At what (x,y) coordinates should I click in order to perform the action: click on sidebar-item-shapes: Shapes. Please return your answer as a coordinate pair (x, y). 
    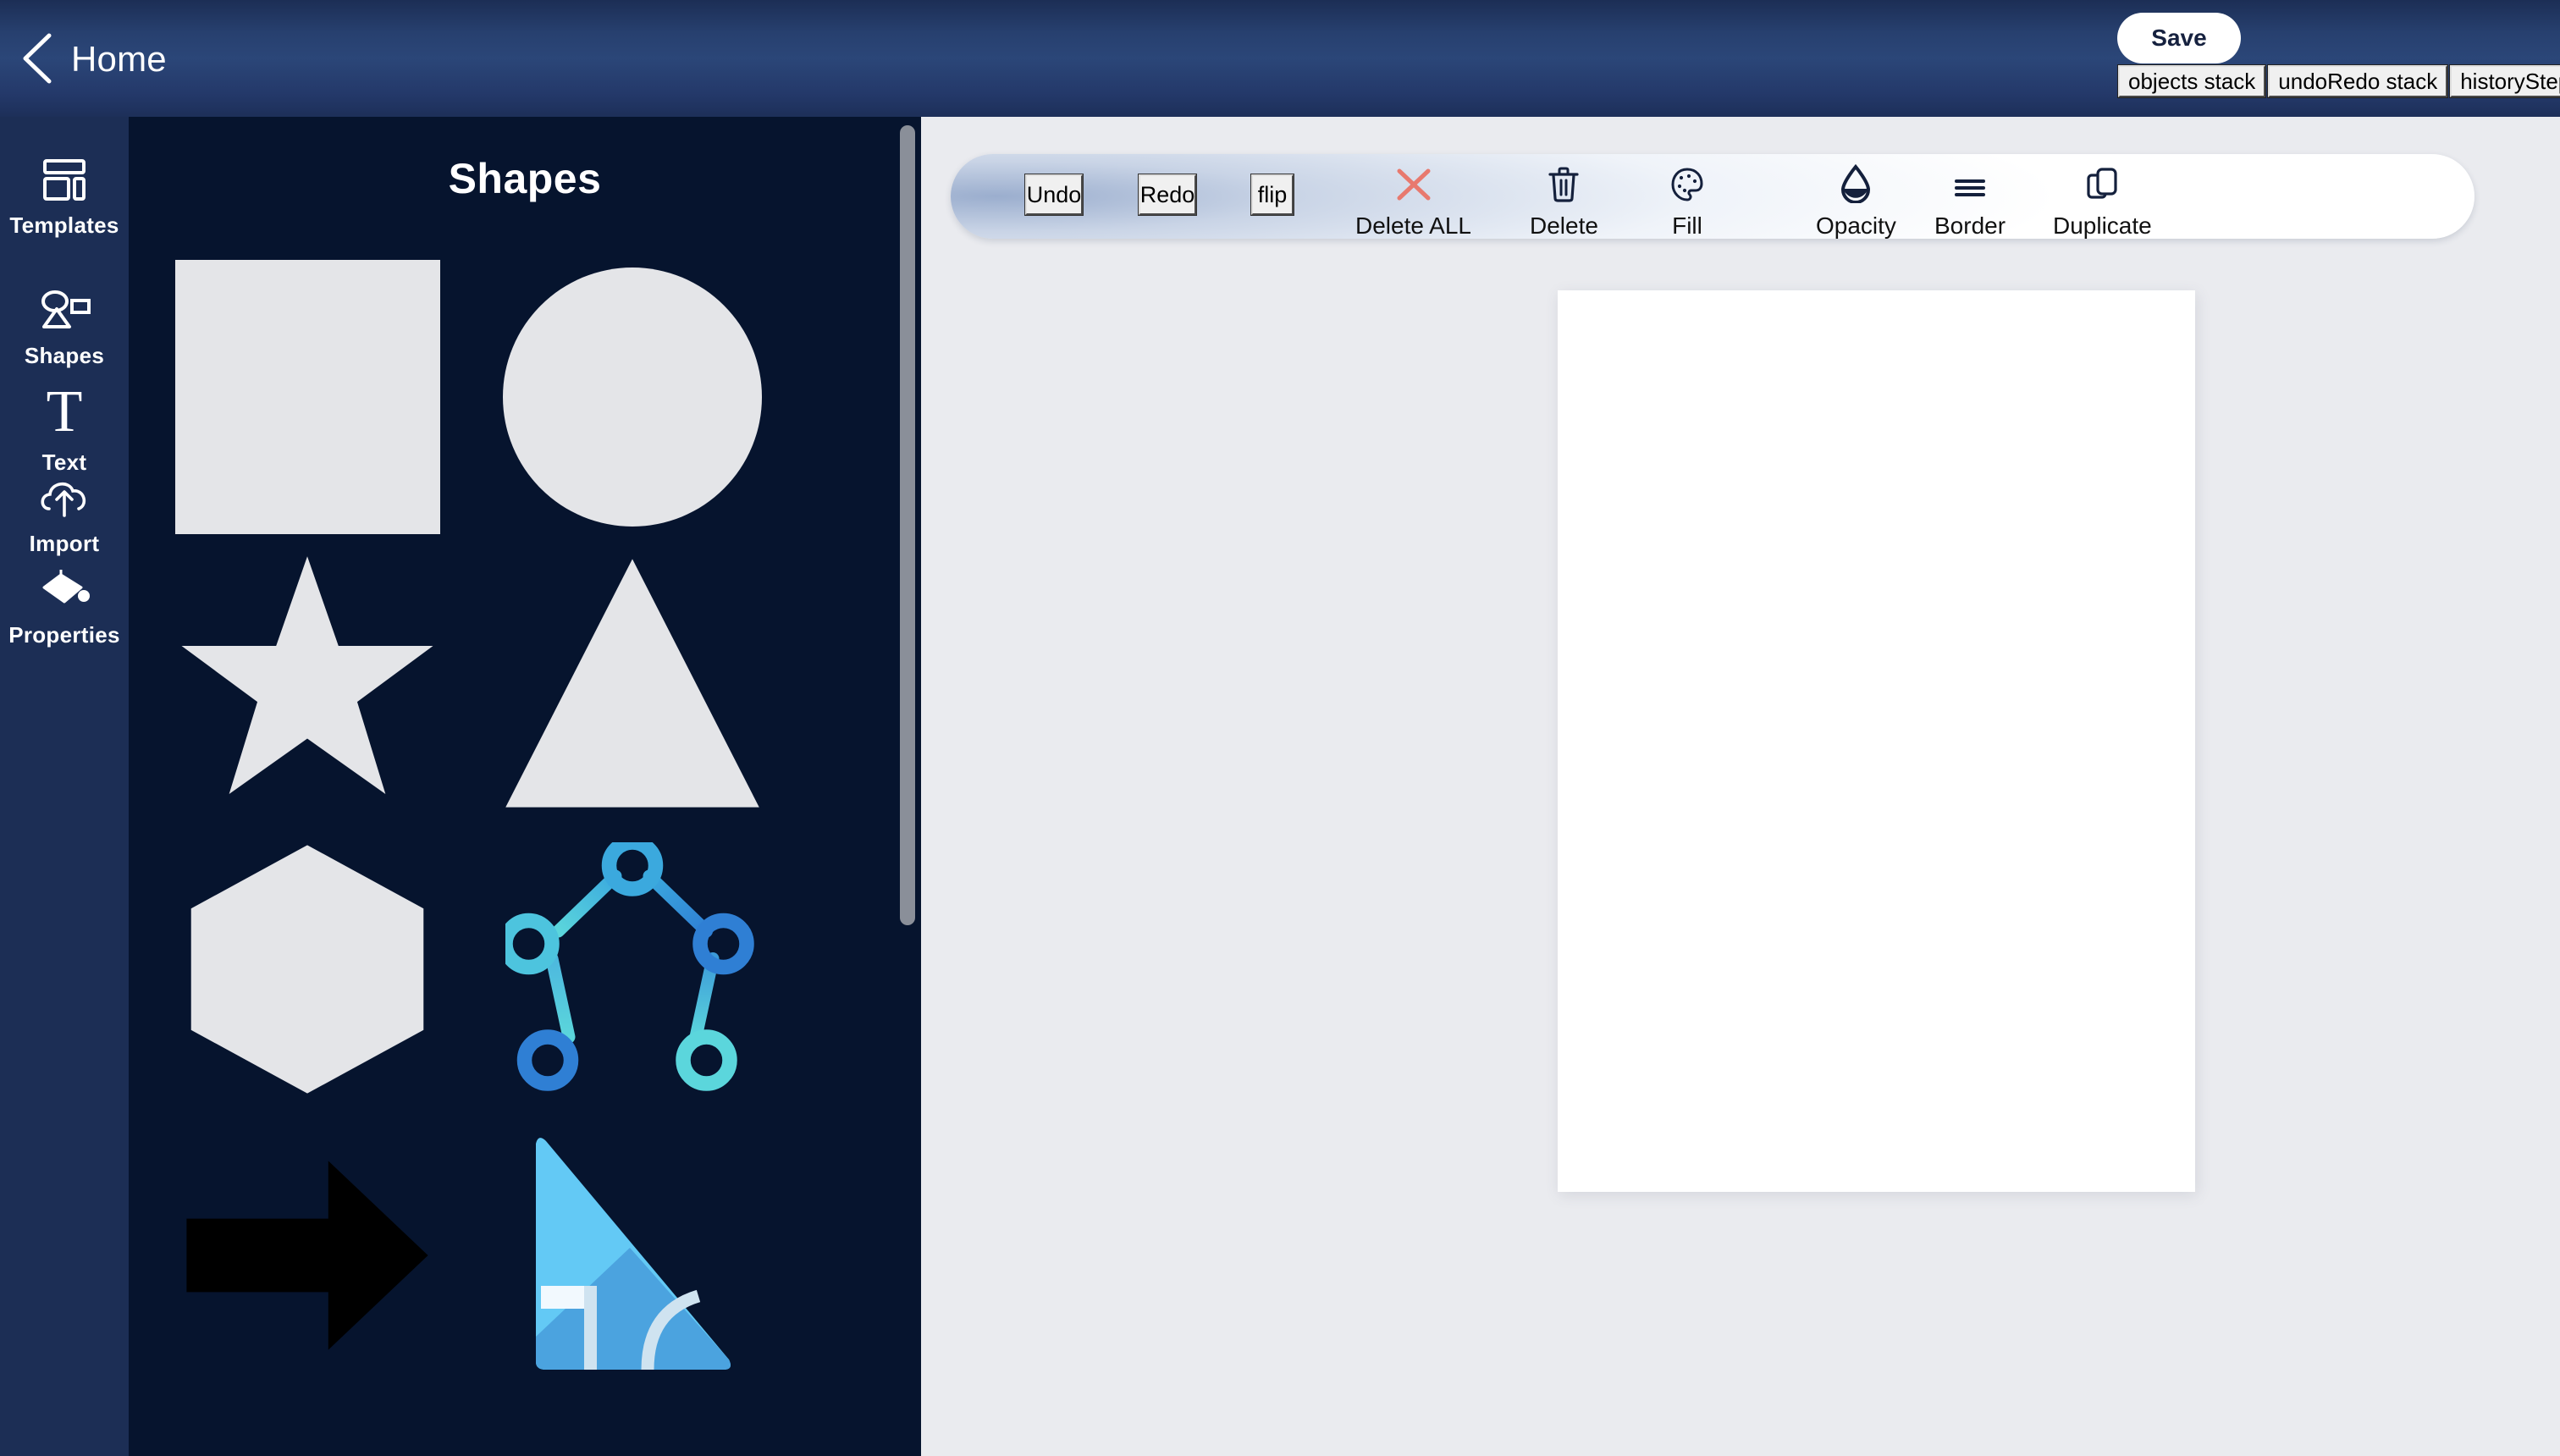
    Looking at the image, I should click on (64, 326).